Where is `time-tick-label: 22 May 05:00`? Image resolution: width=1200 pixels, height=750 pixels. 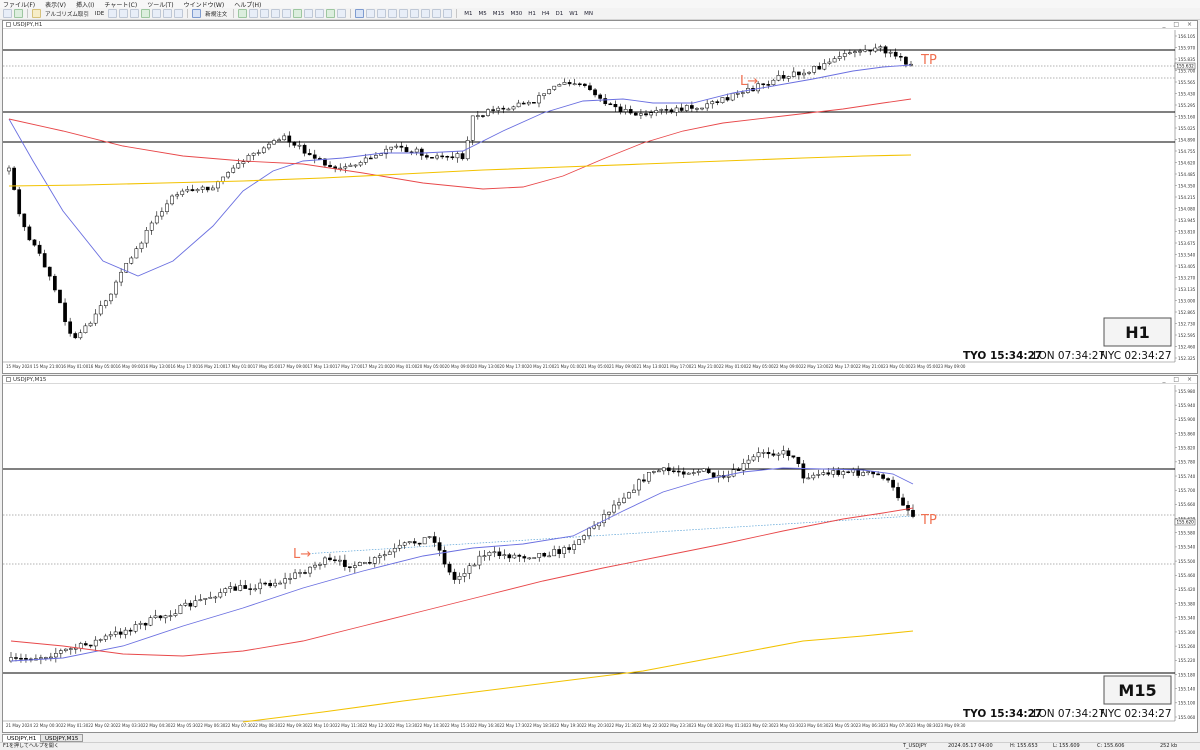
time-tick-label: 22 May 05:00 is located at coordinates (760, 366).